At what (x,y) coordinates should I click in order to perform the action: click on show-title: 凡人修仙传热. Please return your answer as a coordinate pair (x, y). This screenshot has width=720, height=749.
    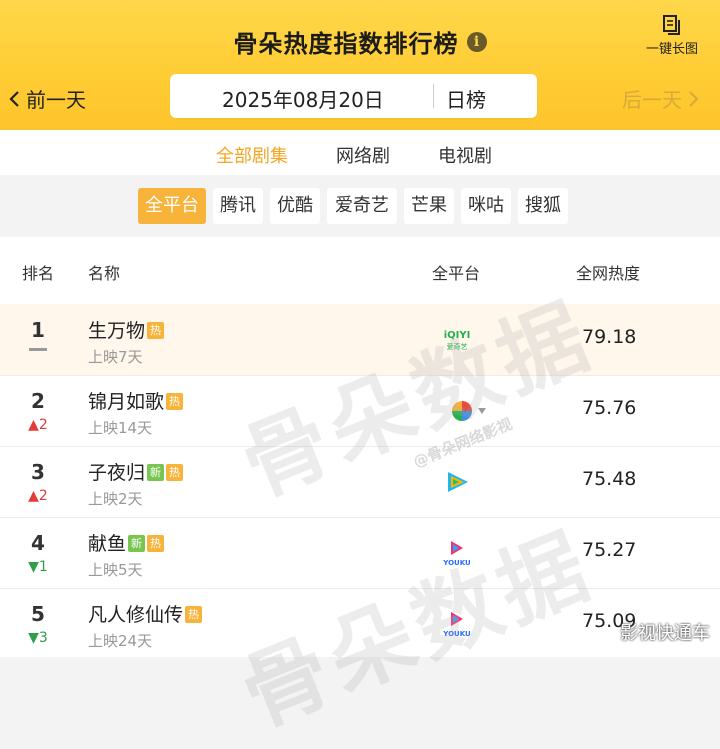
    Looking at the image, I should click on (145, 613).